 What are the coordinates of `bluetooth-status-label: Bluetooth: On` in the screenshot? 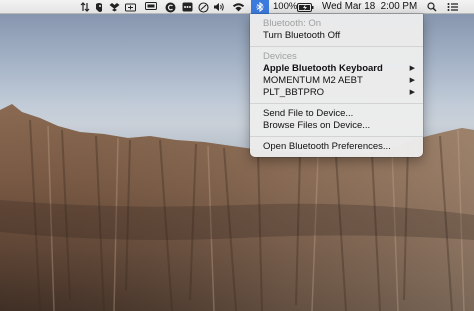 It's located at (292, 23).